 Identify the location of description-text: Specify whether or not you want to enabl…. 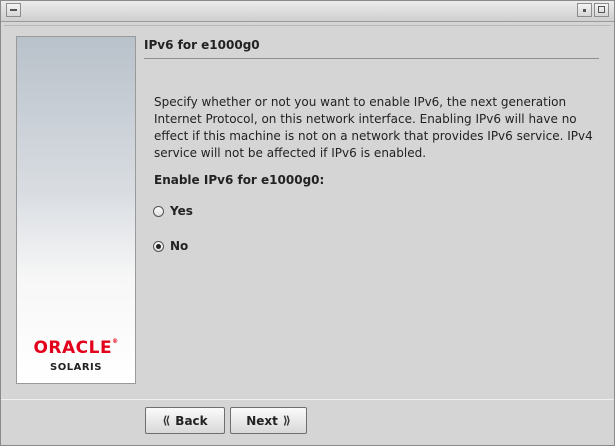
(373, 127).